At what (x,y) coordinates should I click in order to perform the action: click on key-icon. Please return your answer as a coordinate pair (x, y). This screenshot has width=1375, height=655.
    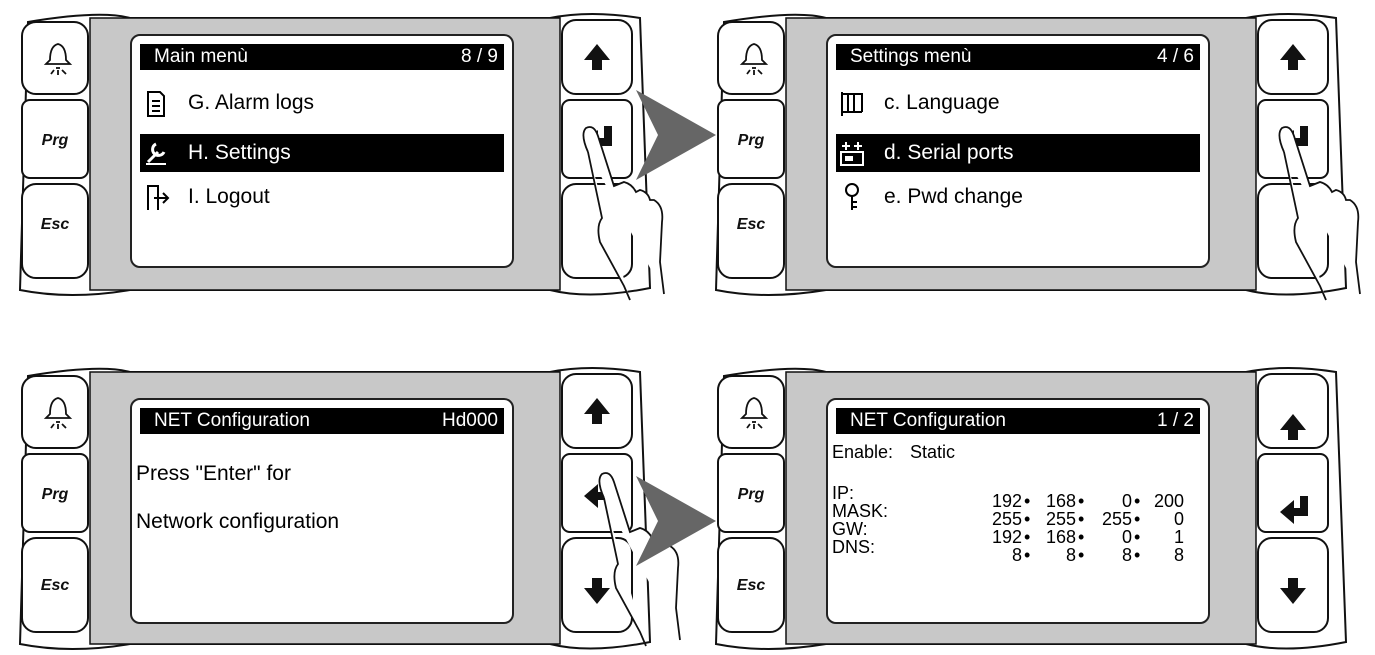
    Looking at the image, I should click on (852, 196).